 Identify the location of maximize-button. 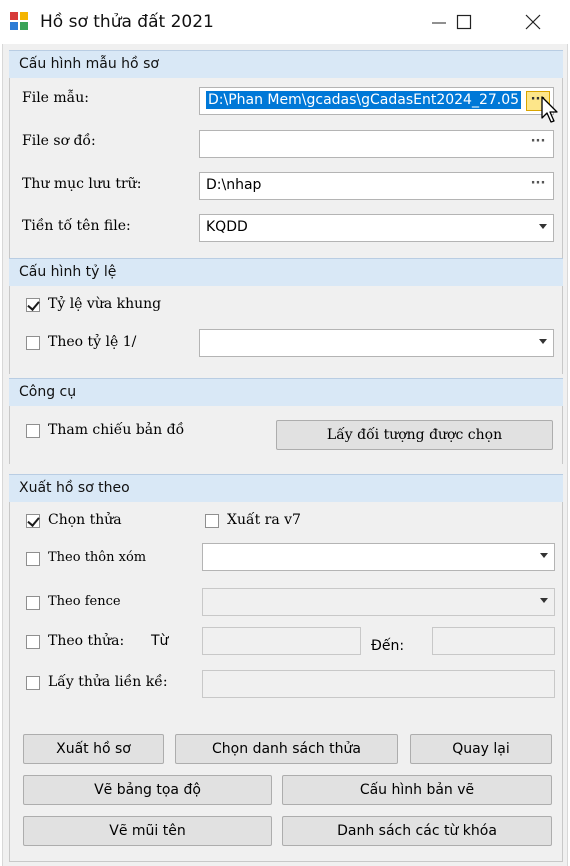
(463, 22).